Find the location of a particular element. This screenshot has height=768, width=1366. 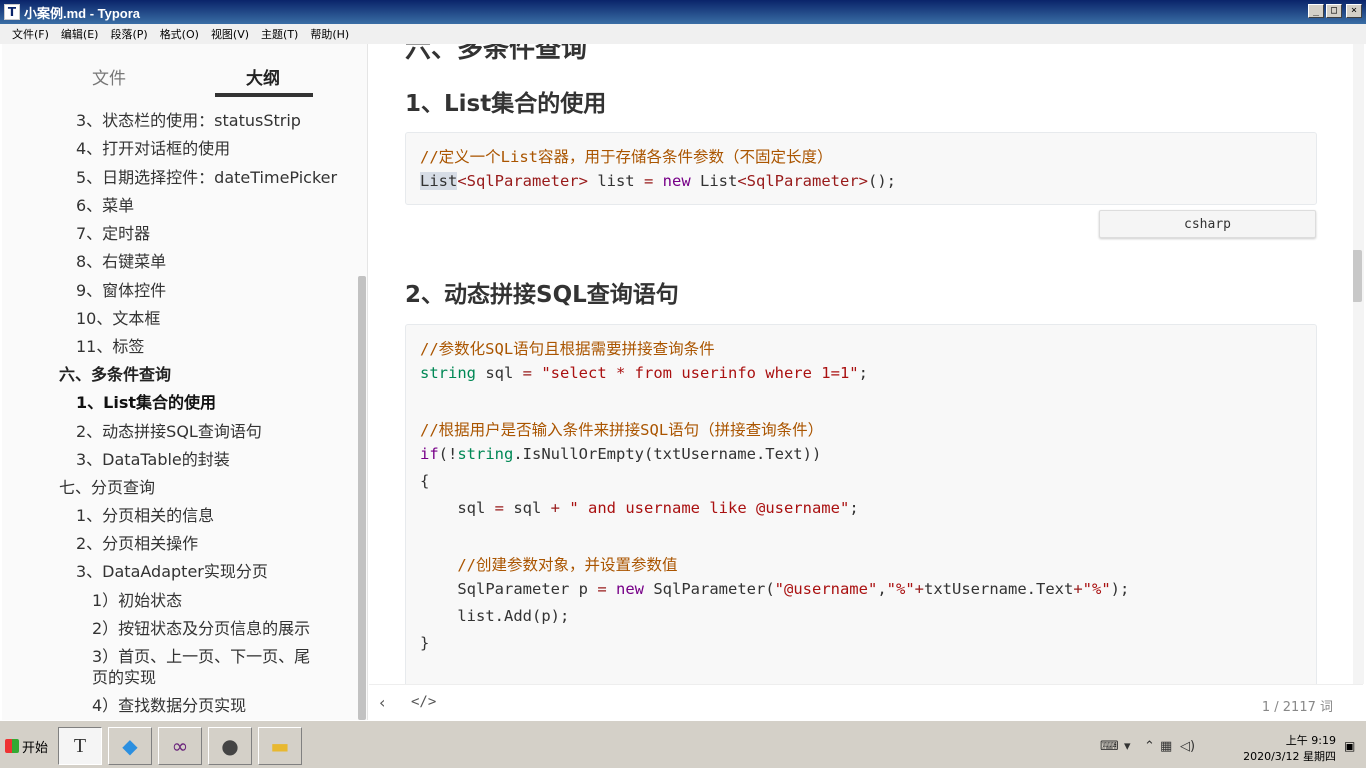

window-controls: _ □ × is located at coordinates (1335, 11).